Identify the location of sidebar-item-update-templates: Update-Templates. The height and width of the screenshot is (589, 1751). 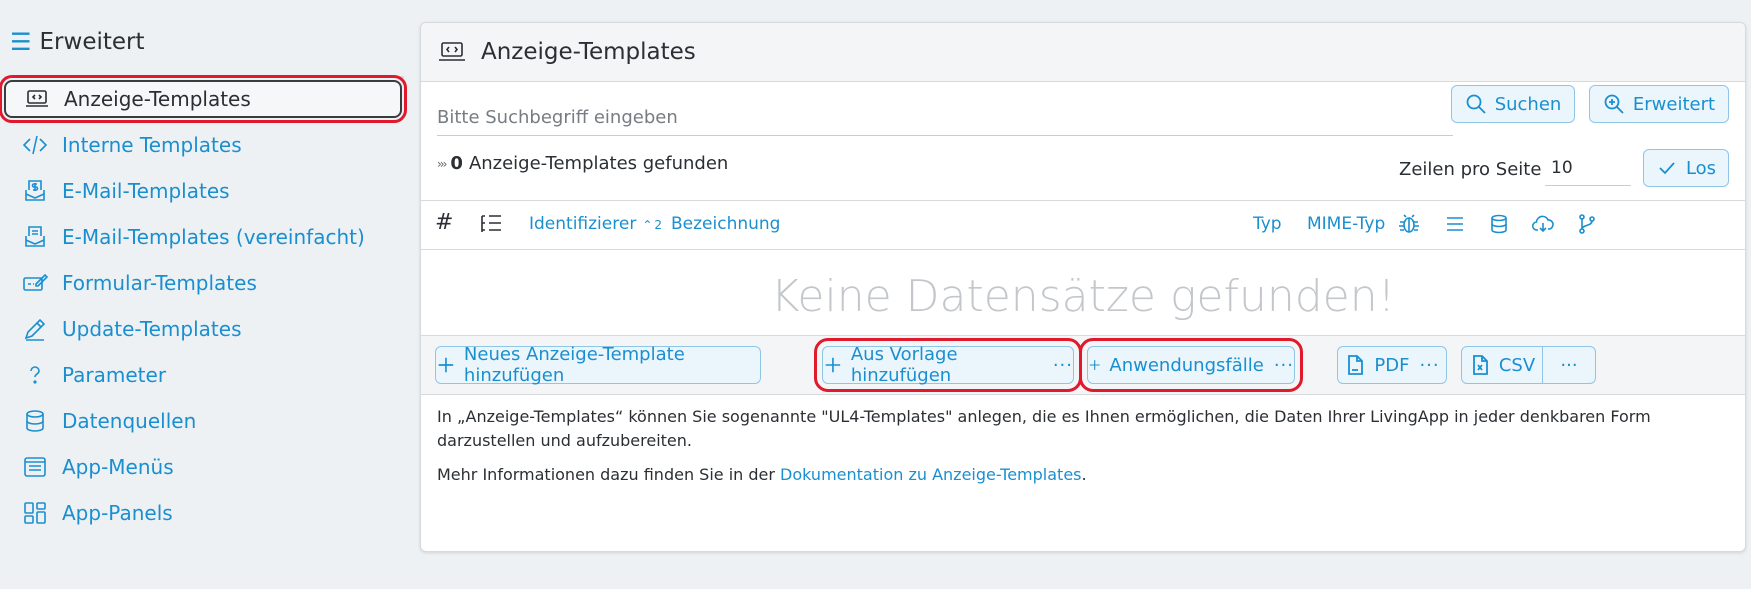
(203, 329).